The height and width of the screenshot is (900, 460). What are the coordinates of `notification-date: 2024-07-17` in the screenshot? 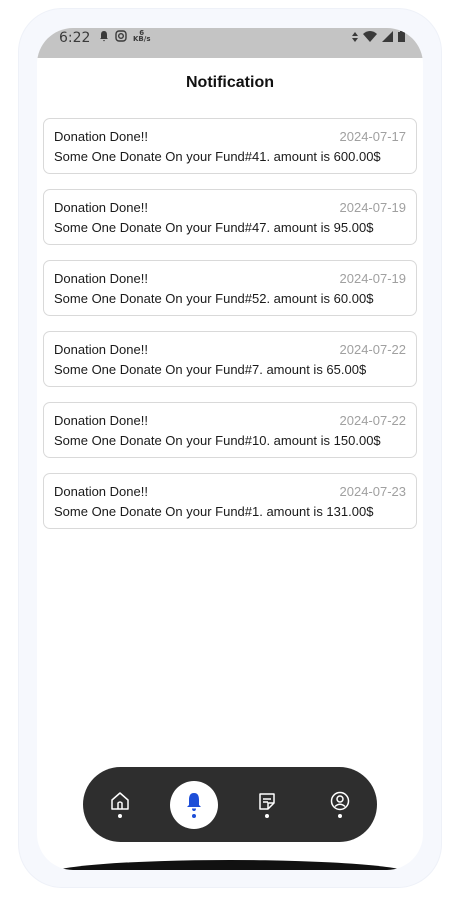 It's located at (373, 136).